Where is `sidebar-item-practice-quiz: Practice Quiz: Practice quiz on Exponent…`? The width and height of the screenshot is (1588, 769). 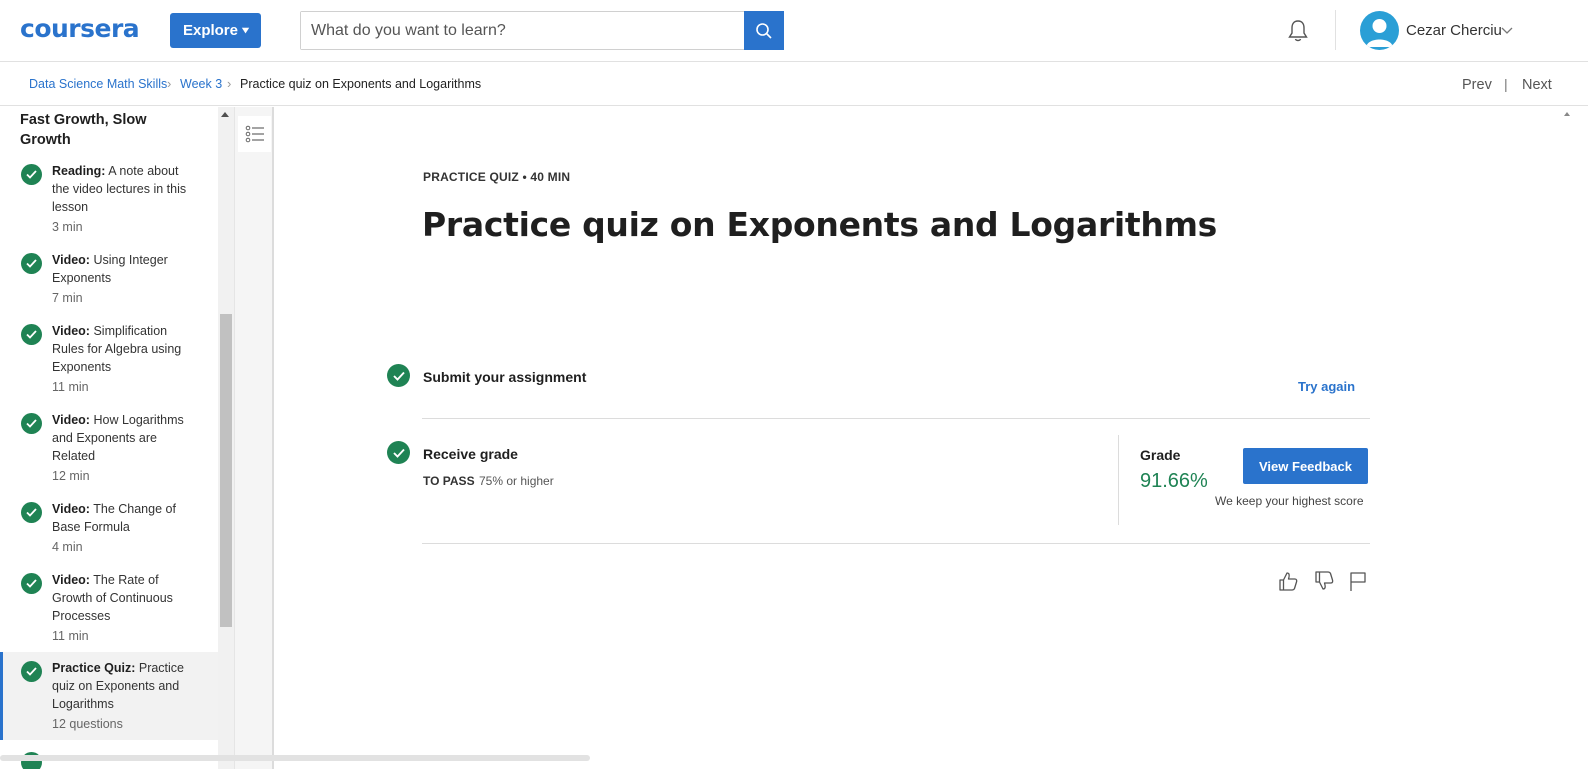
sidebar-item-practice-quiz: Practice Quiz: Practice quiz on Exponent… is located at coordinates (109, 696).